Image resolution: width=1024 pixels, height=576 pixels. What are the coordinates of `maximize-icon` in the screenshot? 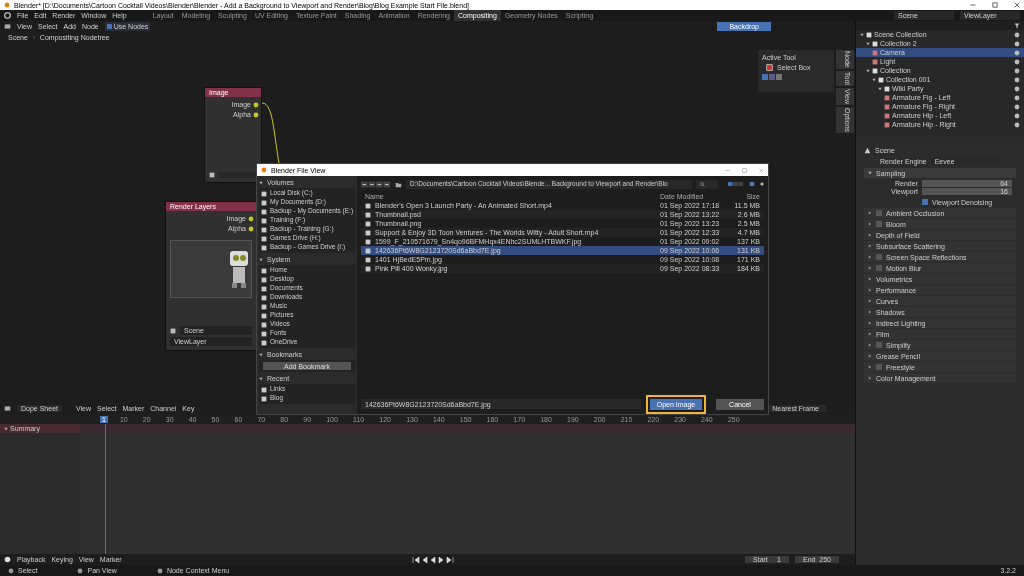 It's located at (995, 5).